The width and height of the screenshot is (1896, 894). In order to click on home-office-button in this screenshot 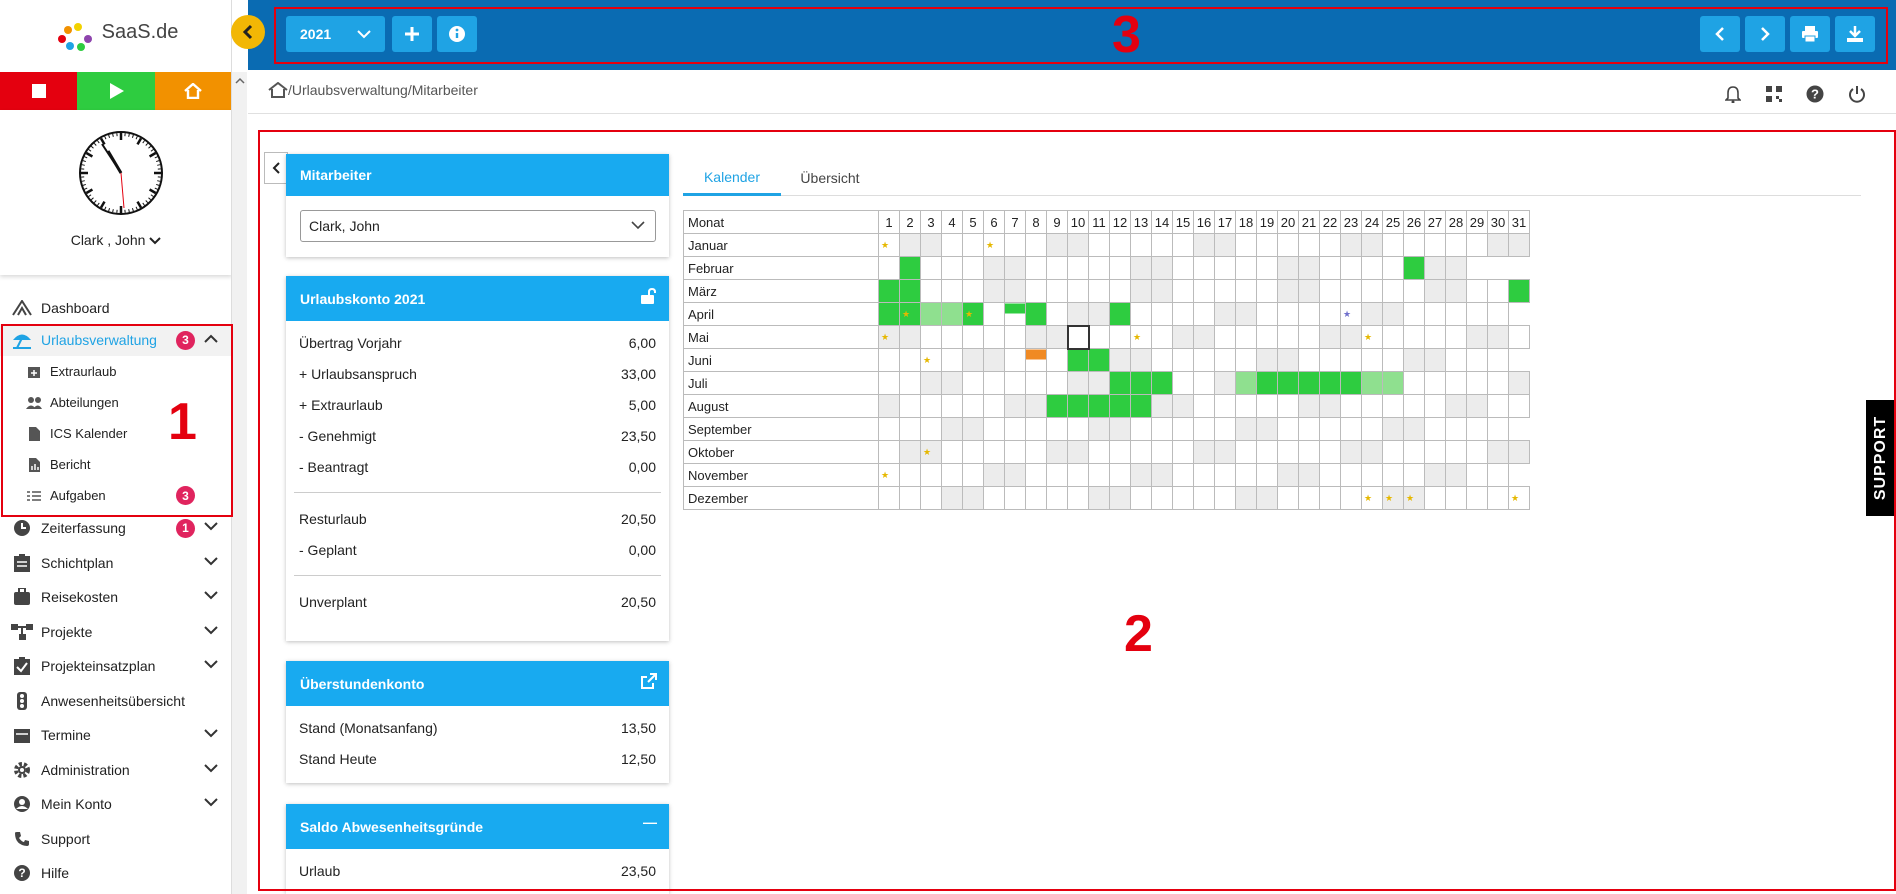, I will do `click(192, 91)`.